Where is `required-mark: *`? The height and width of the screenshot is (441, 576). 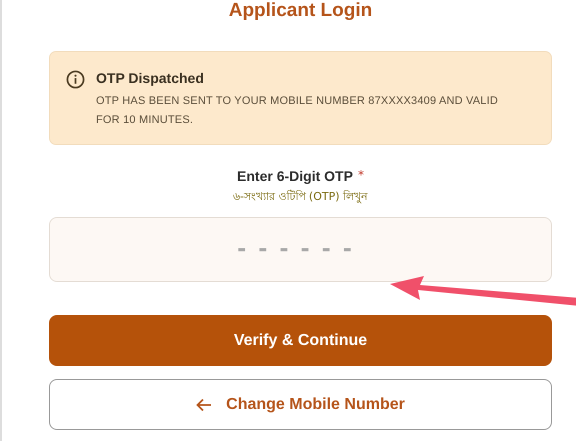 required-mark: * is located at coordinates (361, 176).